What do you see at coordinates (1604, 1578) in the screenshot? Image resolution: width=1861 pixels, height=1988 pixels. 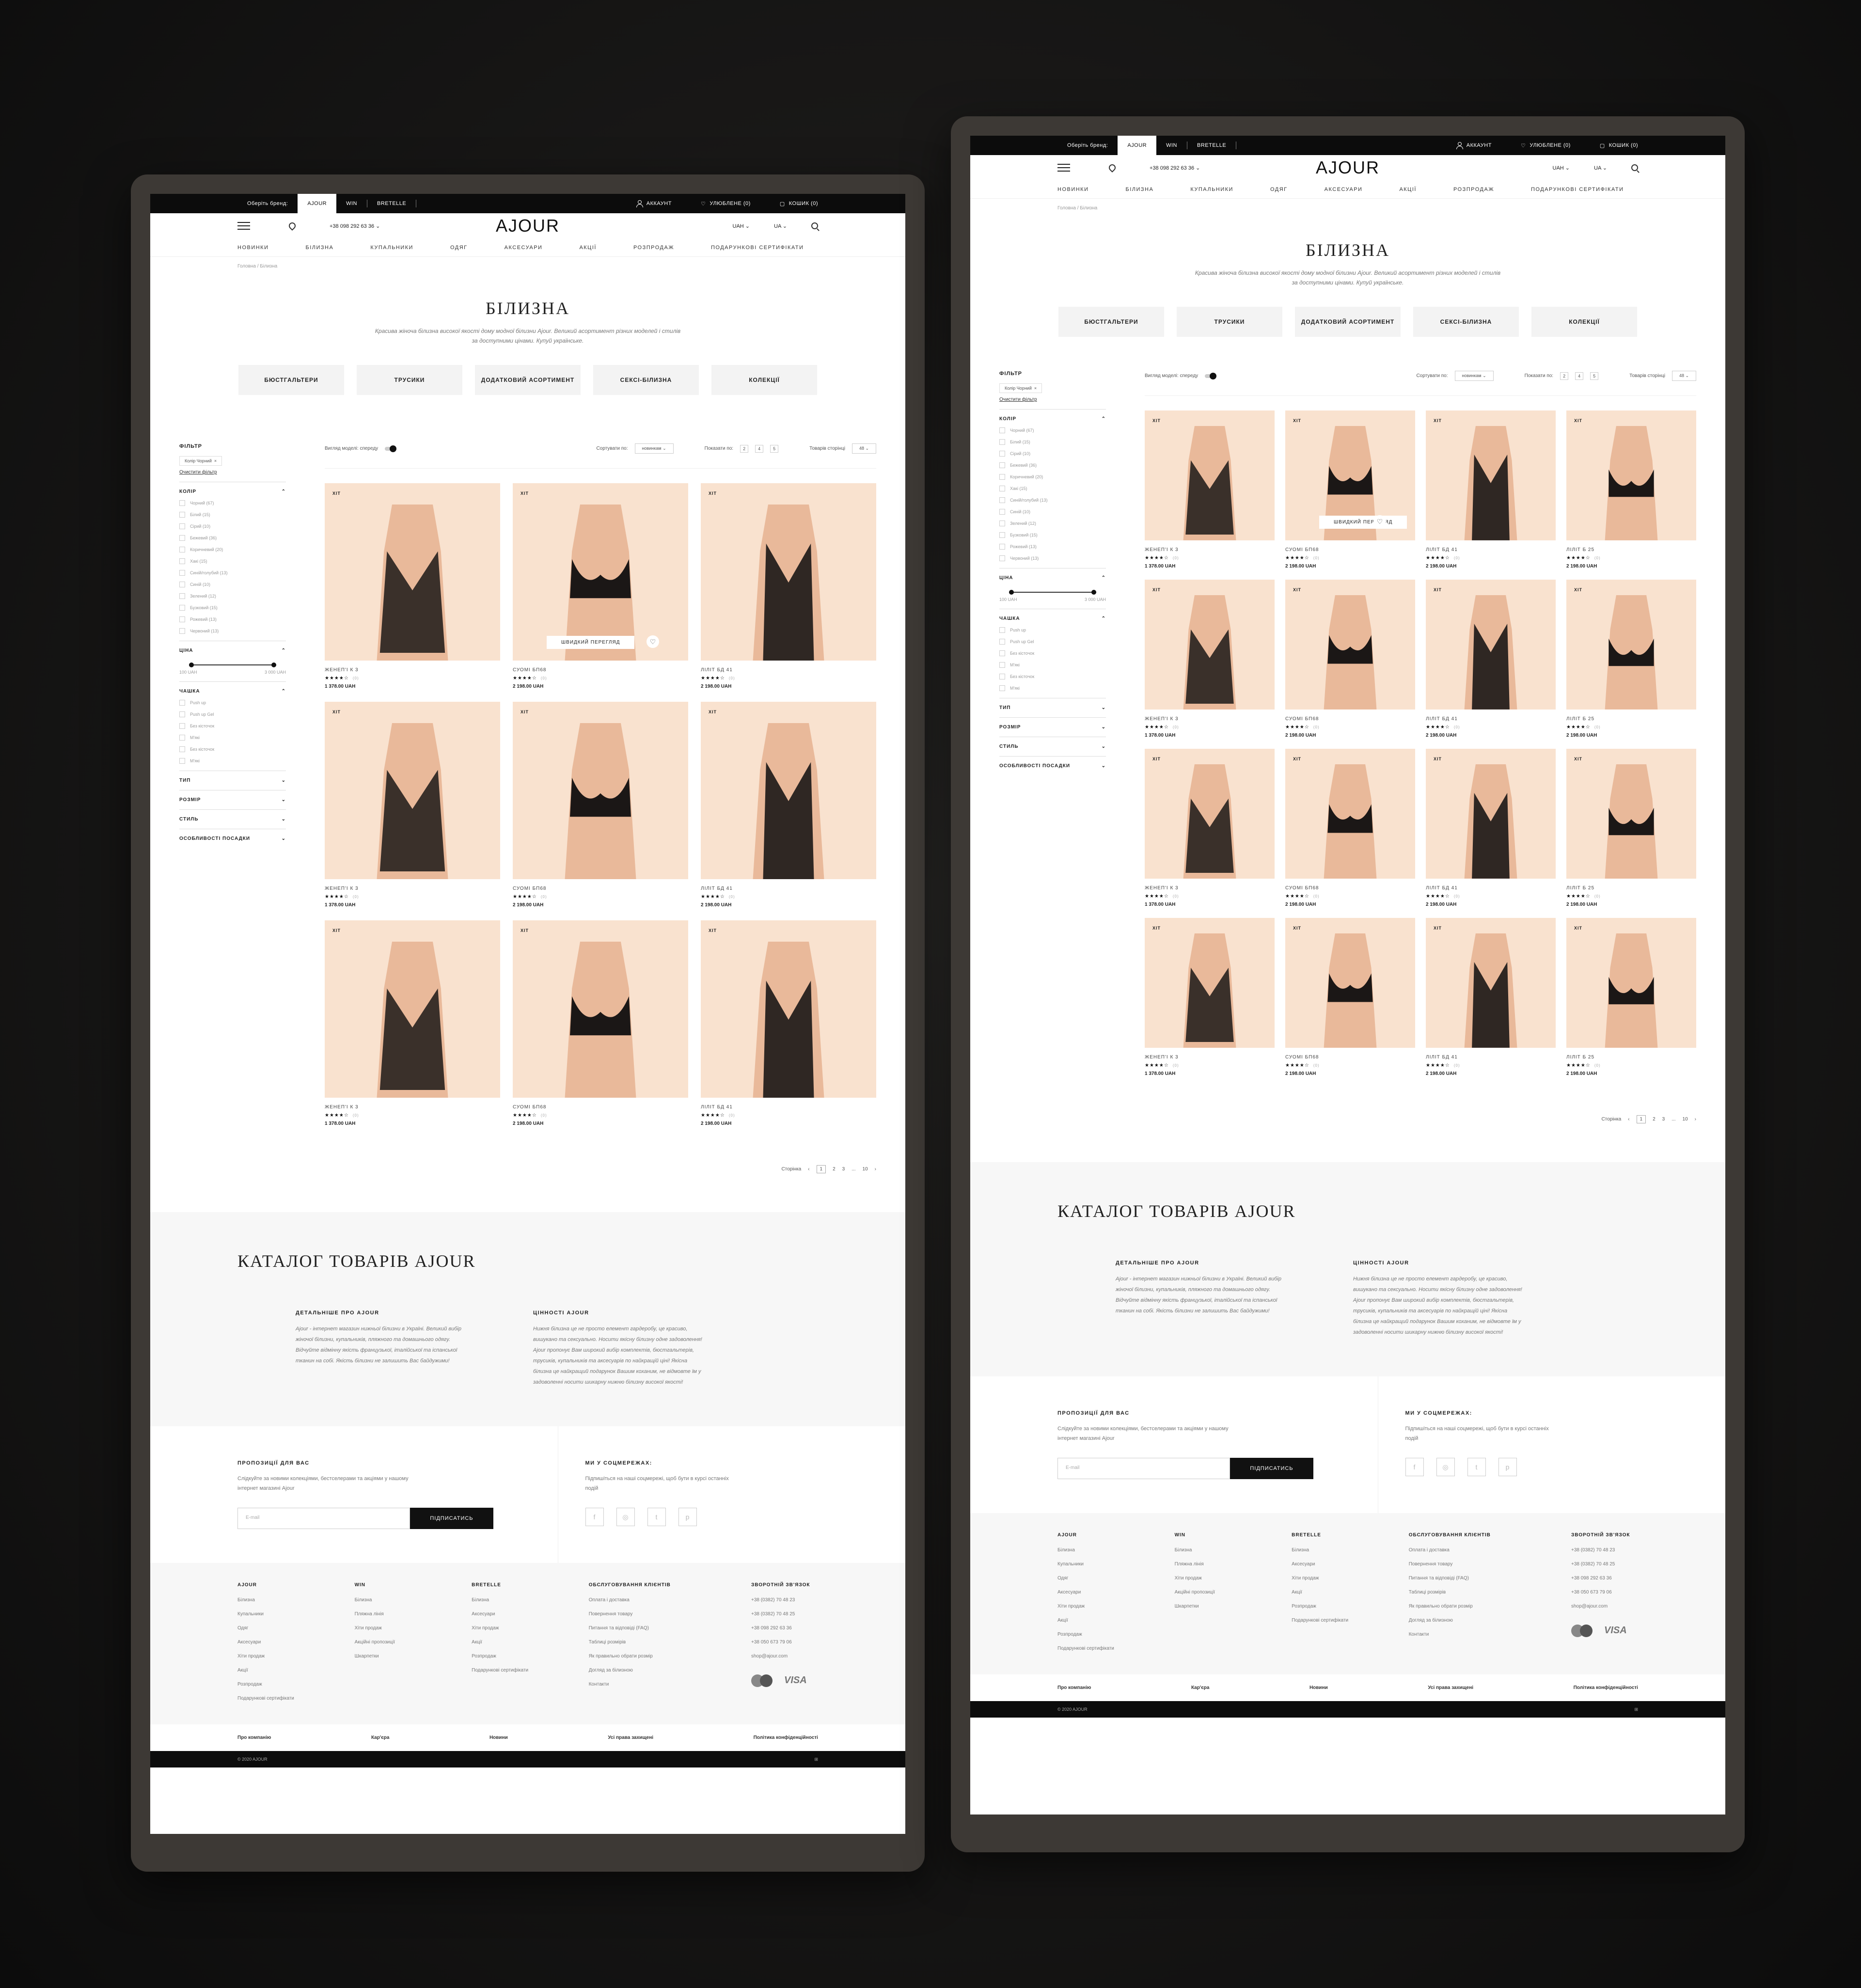 I see `footer-link: +38 098 292 63 36` at bounding box center [1604, 1578].